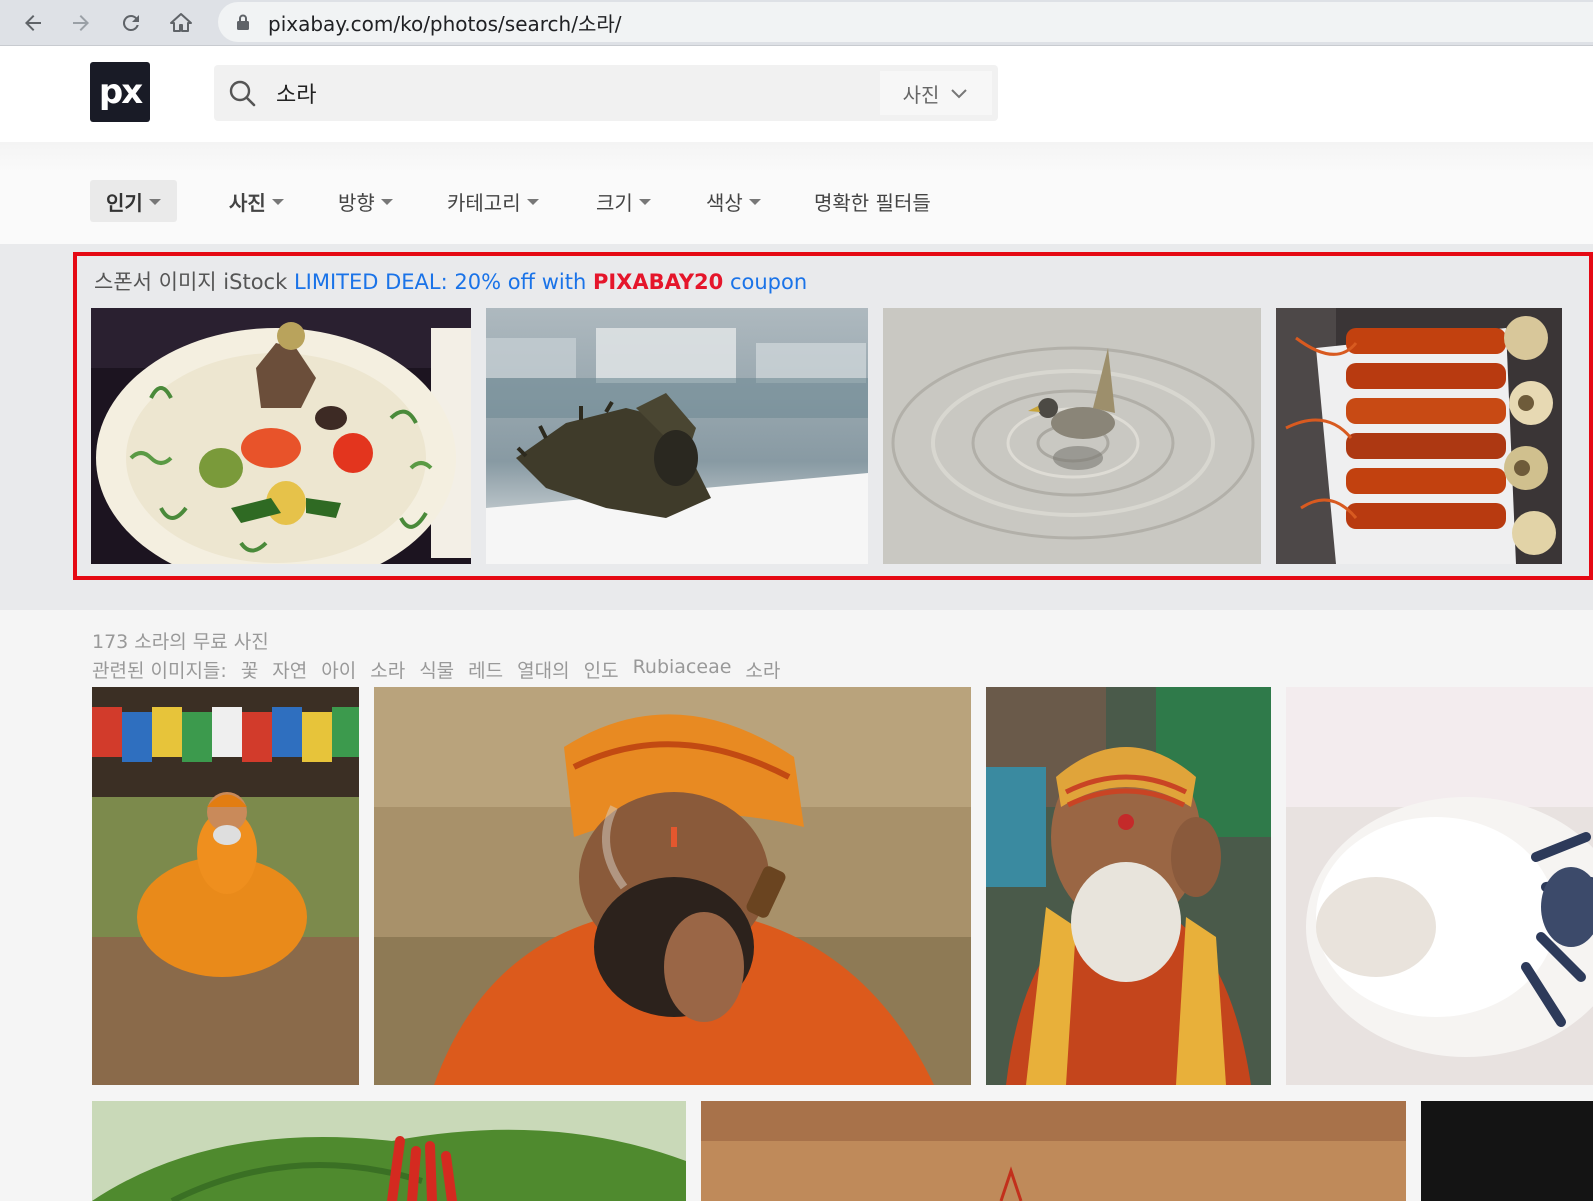 This screenshot has height=1201, width=1593. Describe the element at coordinates (180, 642) in the screenshot. I see `results-count: 173 소라의 무료 사진` at that location.